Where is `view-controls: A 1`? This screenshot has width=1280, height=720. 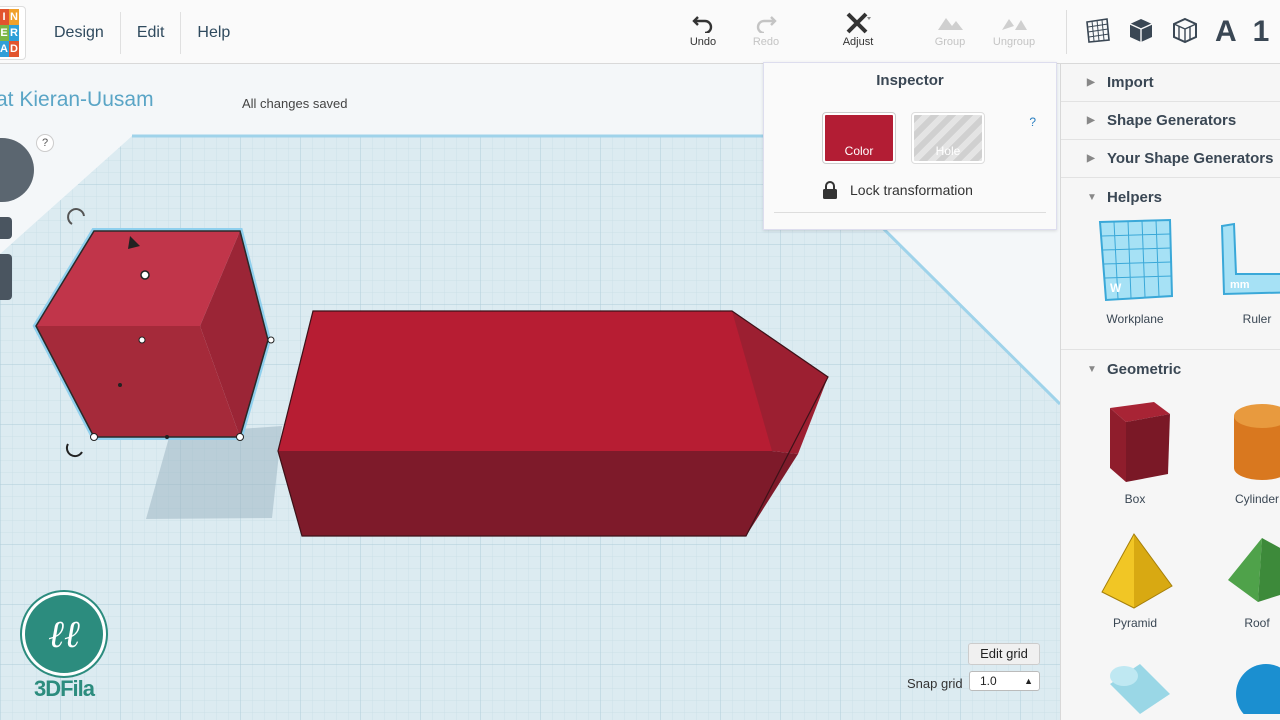
view-controls: A 1 is located at coordinates (1167, 32).